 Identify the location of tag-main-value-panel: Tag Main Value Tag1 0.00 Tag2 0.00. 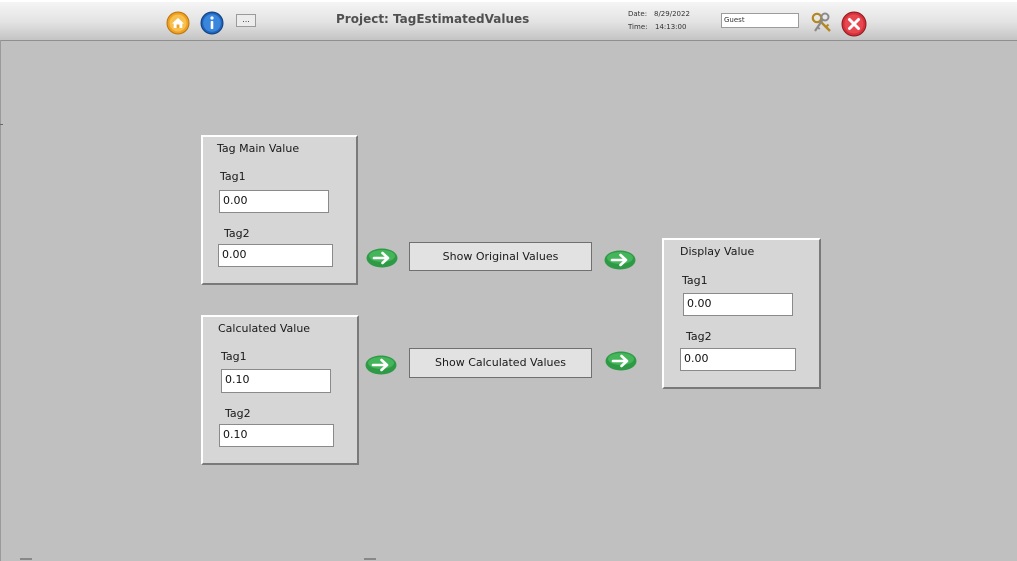
(279, 210).